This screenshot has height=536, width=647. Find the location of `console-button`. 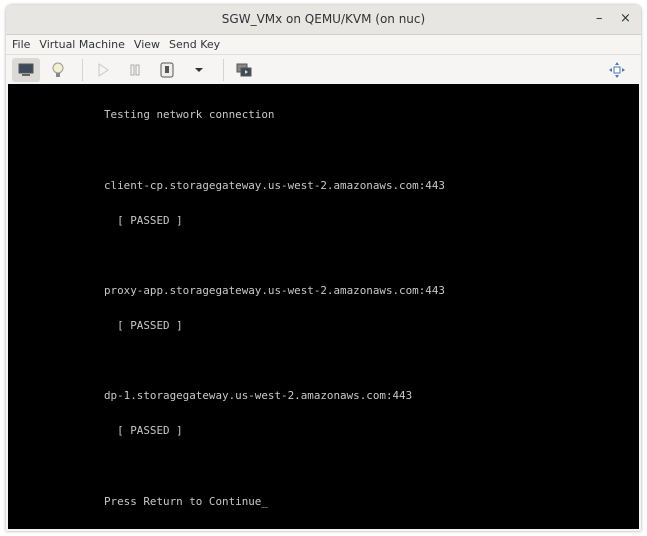

console-button is located at coordinates (26, 70).